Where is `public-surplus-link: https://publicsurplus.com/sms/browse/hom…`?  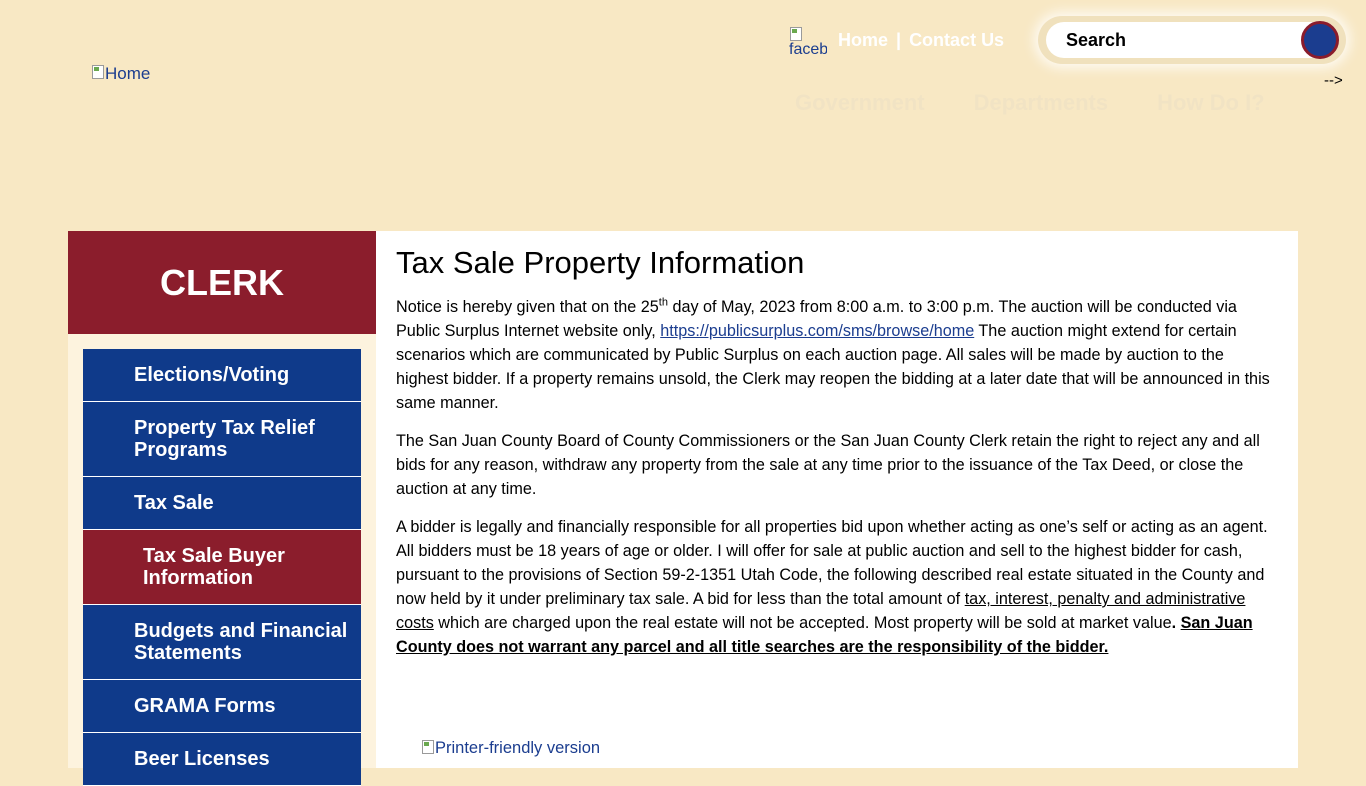 public-surplus-link: https://publicsurplus.com/sms/browse/hom… is located at coordinates (817, 331).